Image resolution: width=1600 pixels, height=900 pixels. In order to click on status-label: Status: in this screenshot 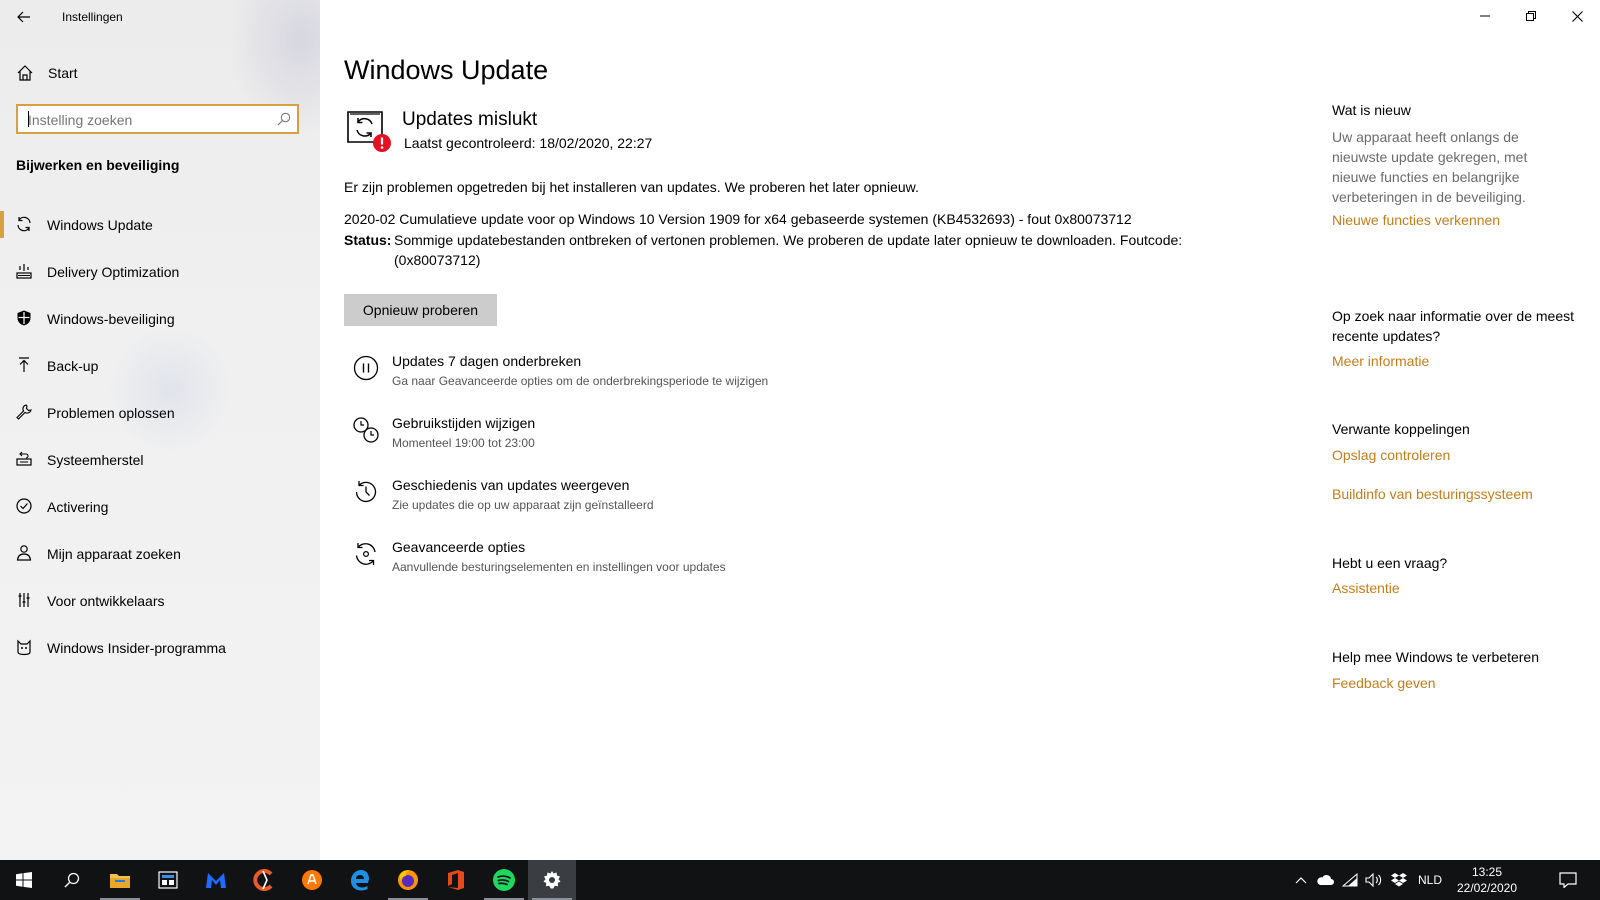, I will do `click(368, 240)`.